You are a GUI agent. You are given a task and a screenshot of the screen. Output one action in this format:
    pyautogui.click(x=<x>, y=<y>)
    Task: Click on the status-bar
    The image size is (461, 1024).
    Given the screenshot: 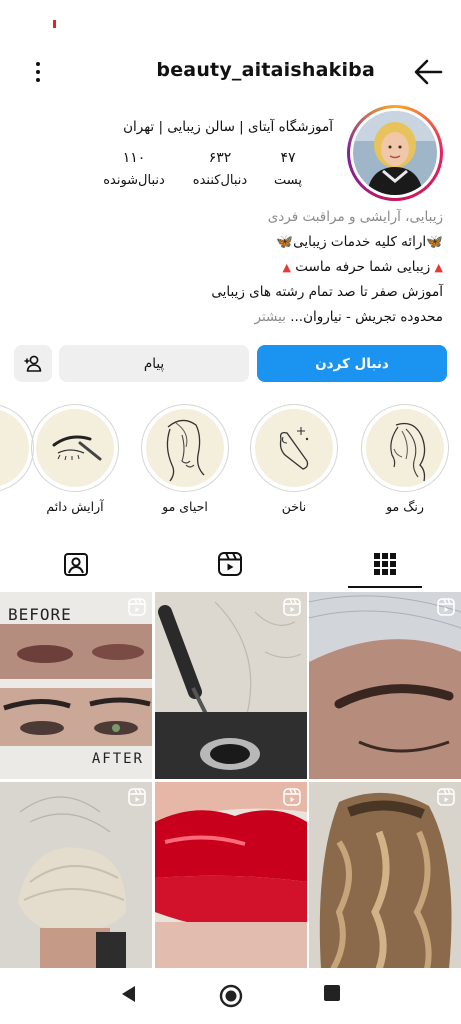 What is the action you would take?
    pyautogui.click(x=230, y=22)
    